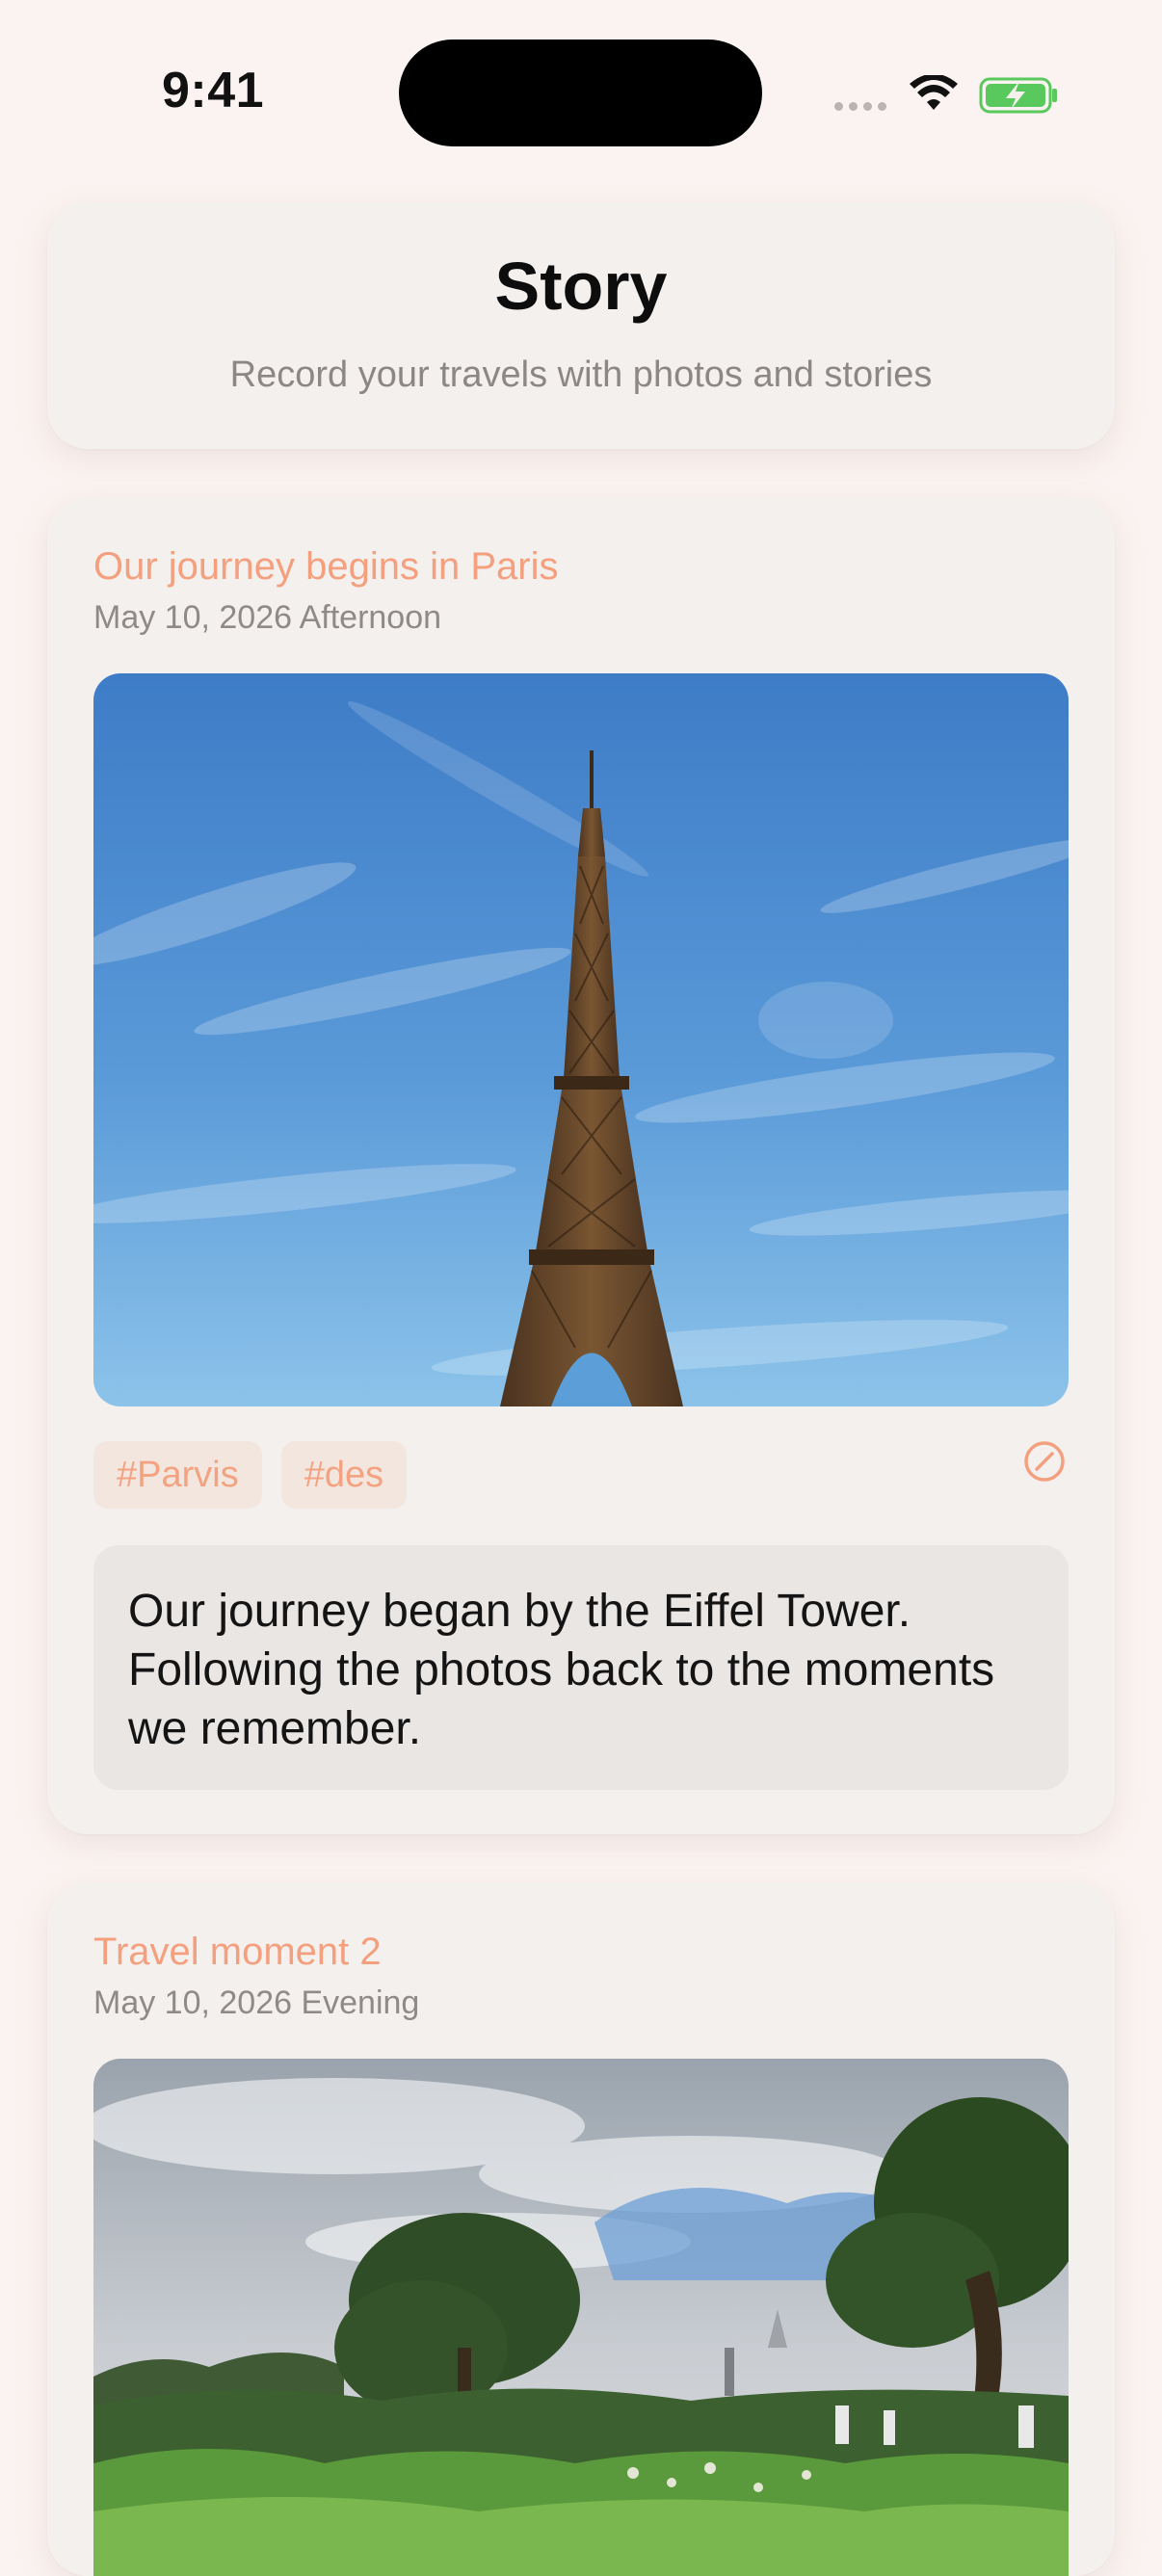 This screenshot has width=1162, height=2576. What do you see at coordinates (581, 92) in the screenshot?
I see `dynamic-island` at bounding box center [581, 92].